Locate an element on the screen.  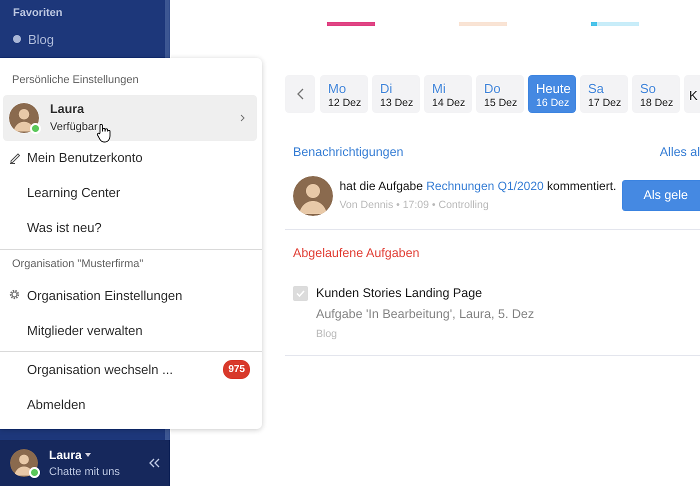
menu-heading: Persönliche Einstellungen is located at coordinates (75, 80).